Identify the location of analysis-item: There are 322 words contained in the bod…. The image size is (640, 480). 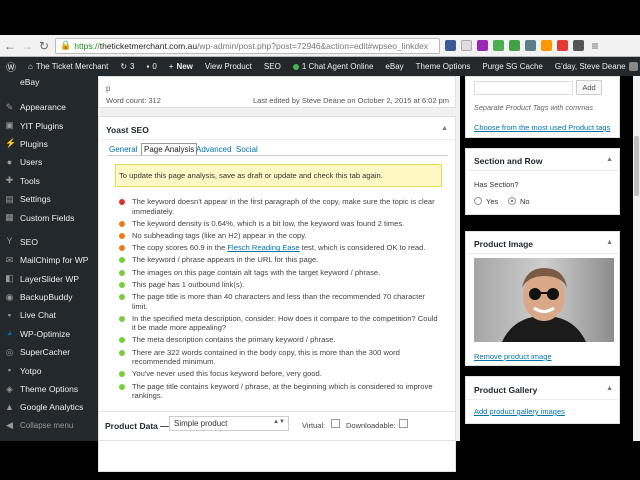
(278, 357).